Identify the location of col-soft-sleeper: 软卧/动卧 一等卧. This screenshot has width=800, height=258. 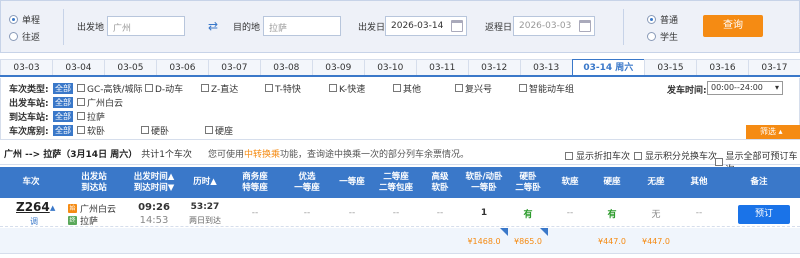
(484, 182).